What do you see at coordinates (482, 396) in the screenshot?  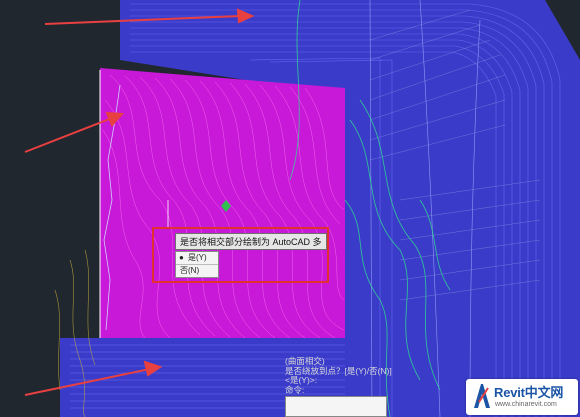 I see `revit-logo-icon` at bounding box center [482, 396].